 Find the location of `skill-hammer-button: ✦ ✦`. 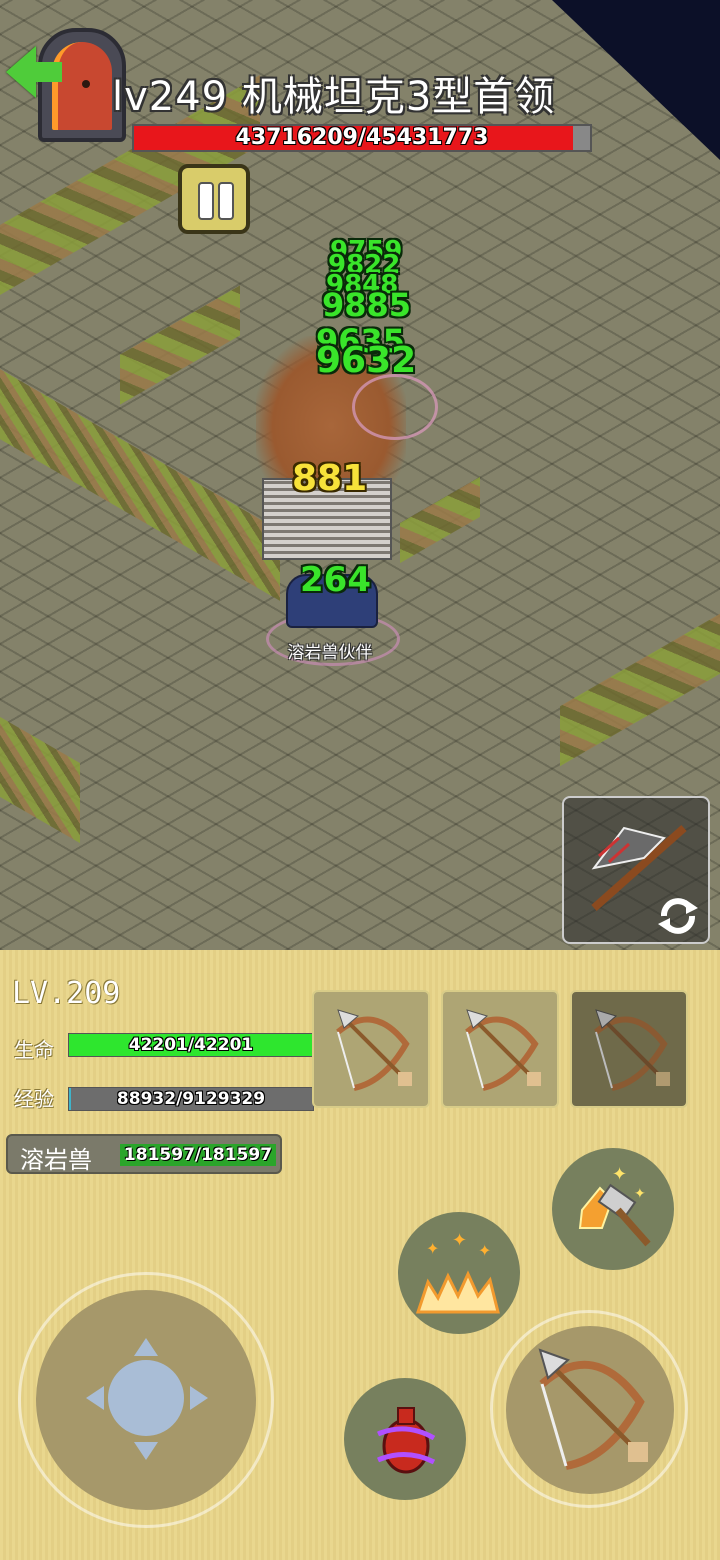

skill-hammer-button: ✦ ✦ is located at coordinates (613, 1209).